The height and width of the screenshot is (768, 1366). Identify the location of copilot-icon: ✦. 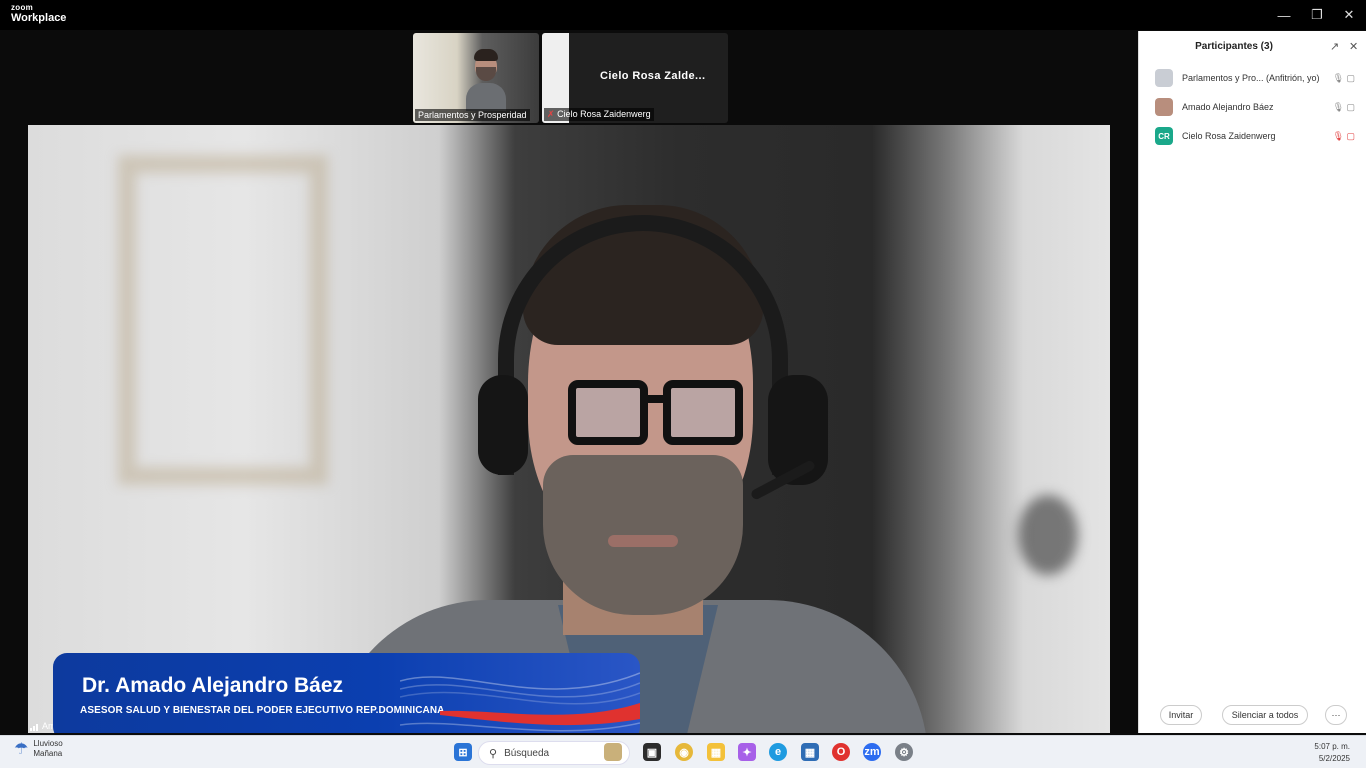
(747, 752).